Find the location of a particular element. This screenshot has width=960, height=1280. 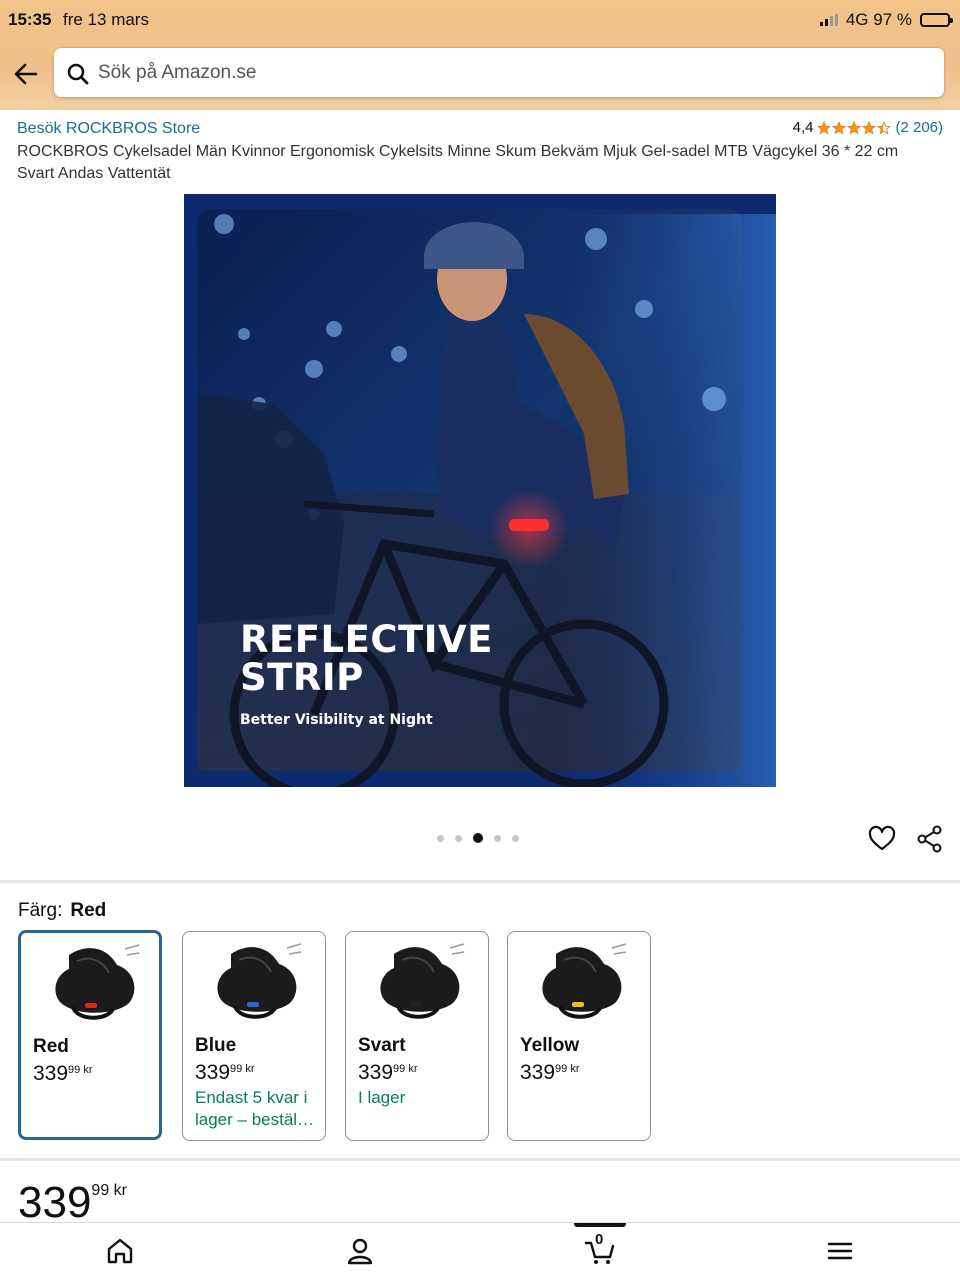

color-swatch-svart: Svart 33999 kr I lager is located at coordinates (417, 1036).